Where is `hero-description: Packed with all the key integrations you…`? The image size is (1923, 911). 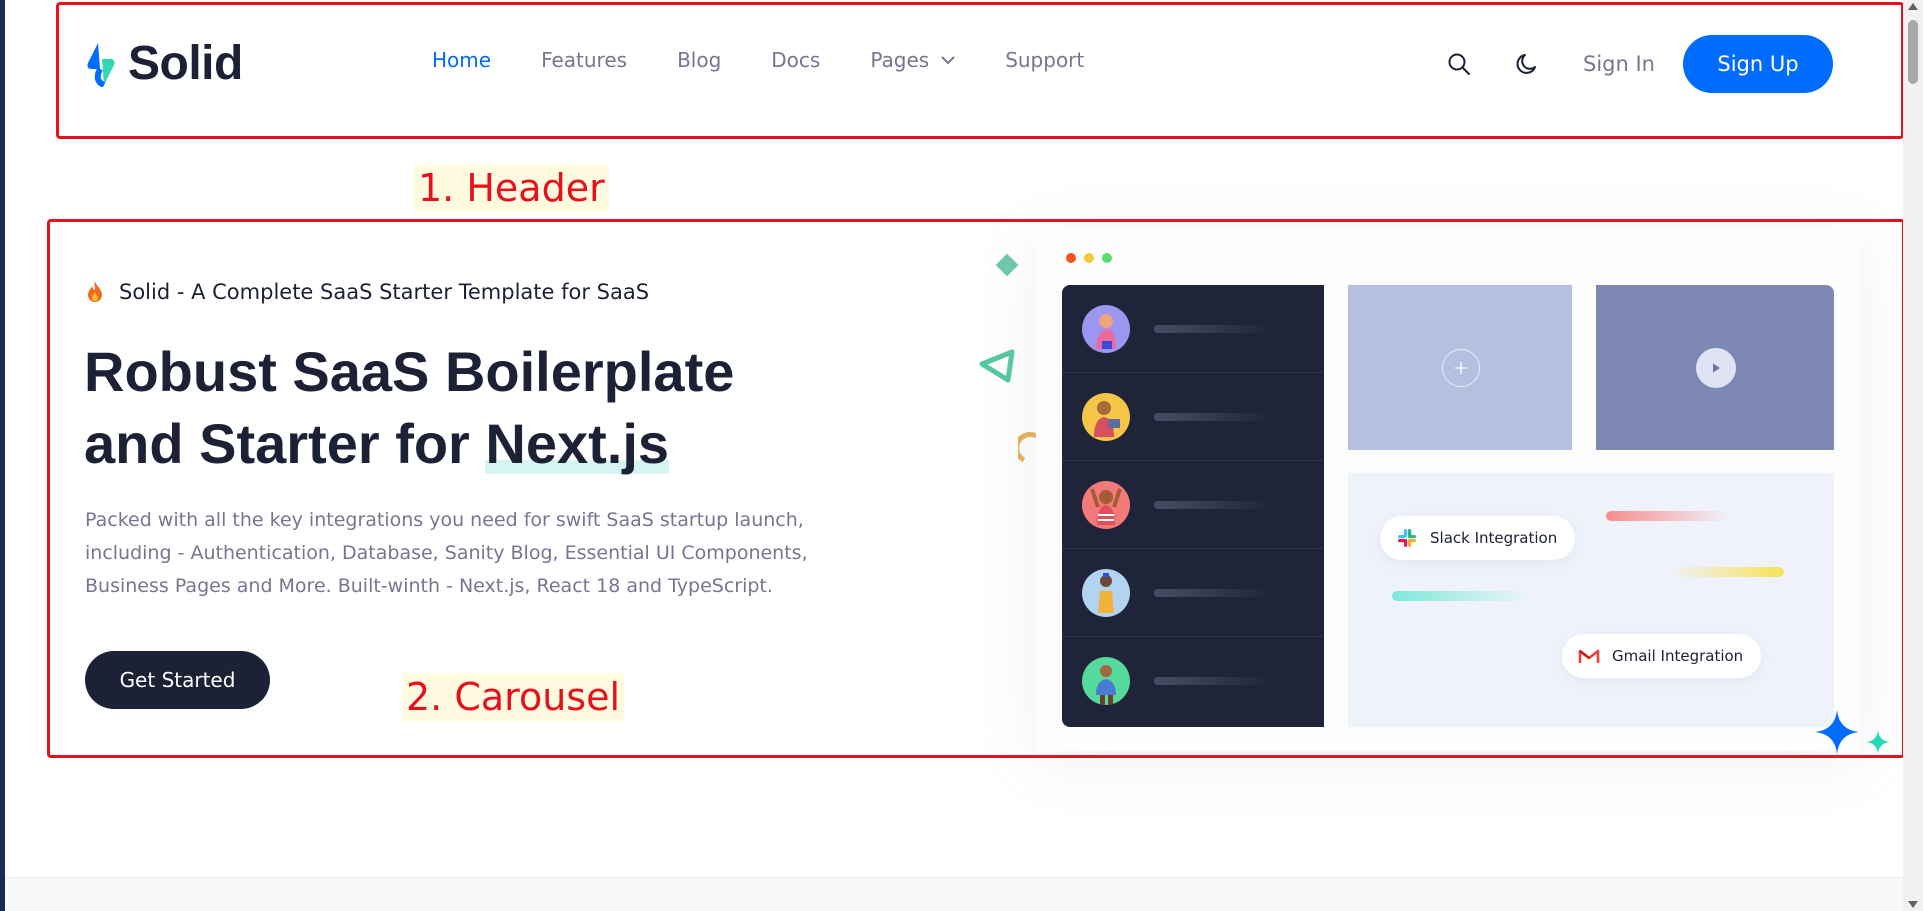
hero-description: Packed with all the key integrations you… is located at coordinates (446, 553).